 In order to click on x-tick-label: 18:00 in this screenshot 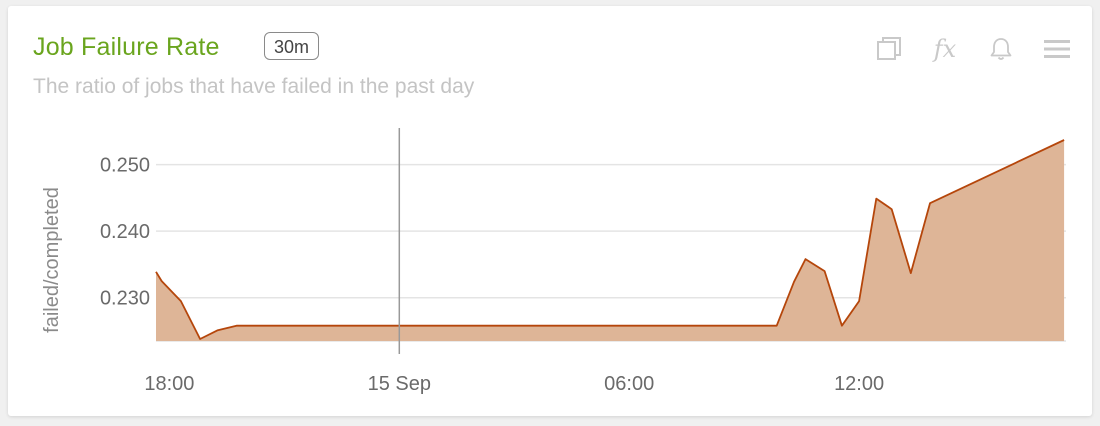, I will do `click(169, 384)`.